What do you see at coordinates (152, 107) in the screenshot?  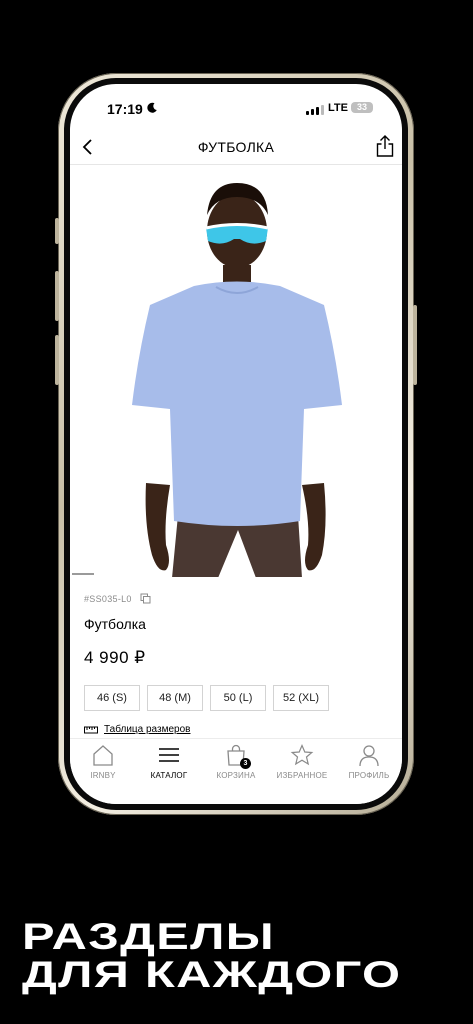 I see `moon-icon` at bounding box center [152, 107].